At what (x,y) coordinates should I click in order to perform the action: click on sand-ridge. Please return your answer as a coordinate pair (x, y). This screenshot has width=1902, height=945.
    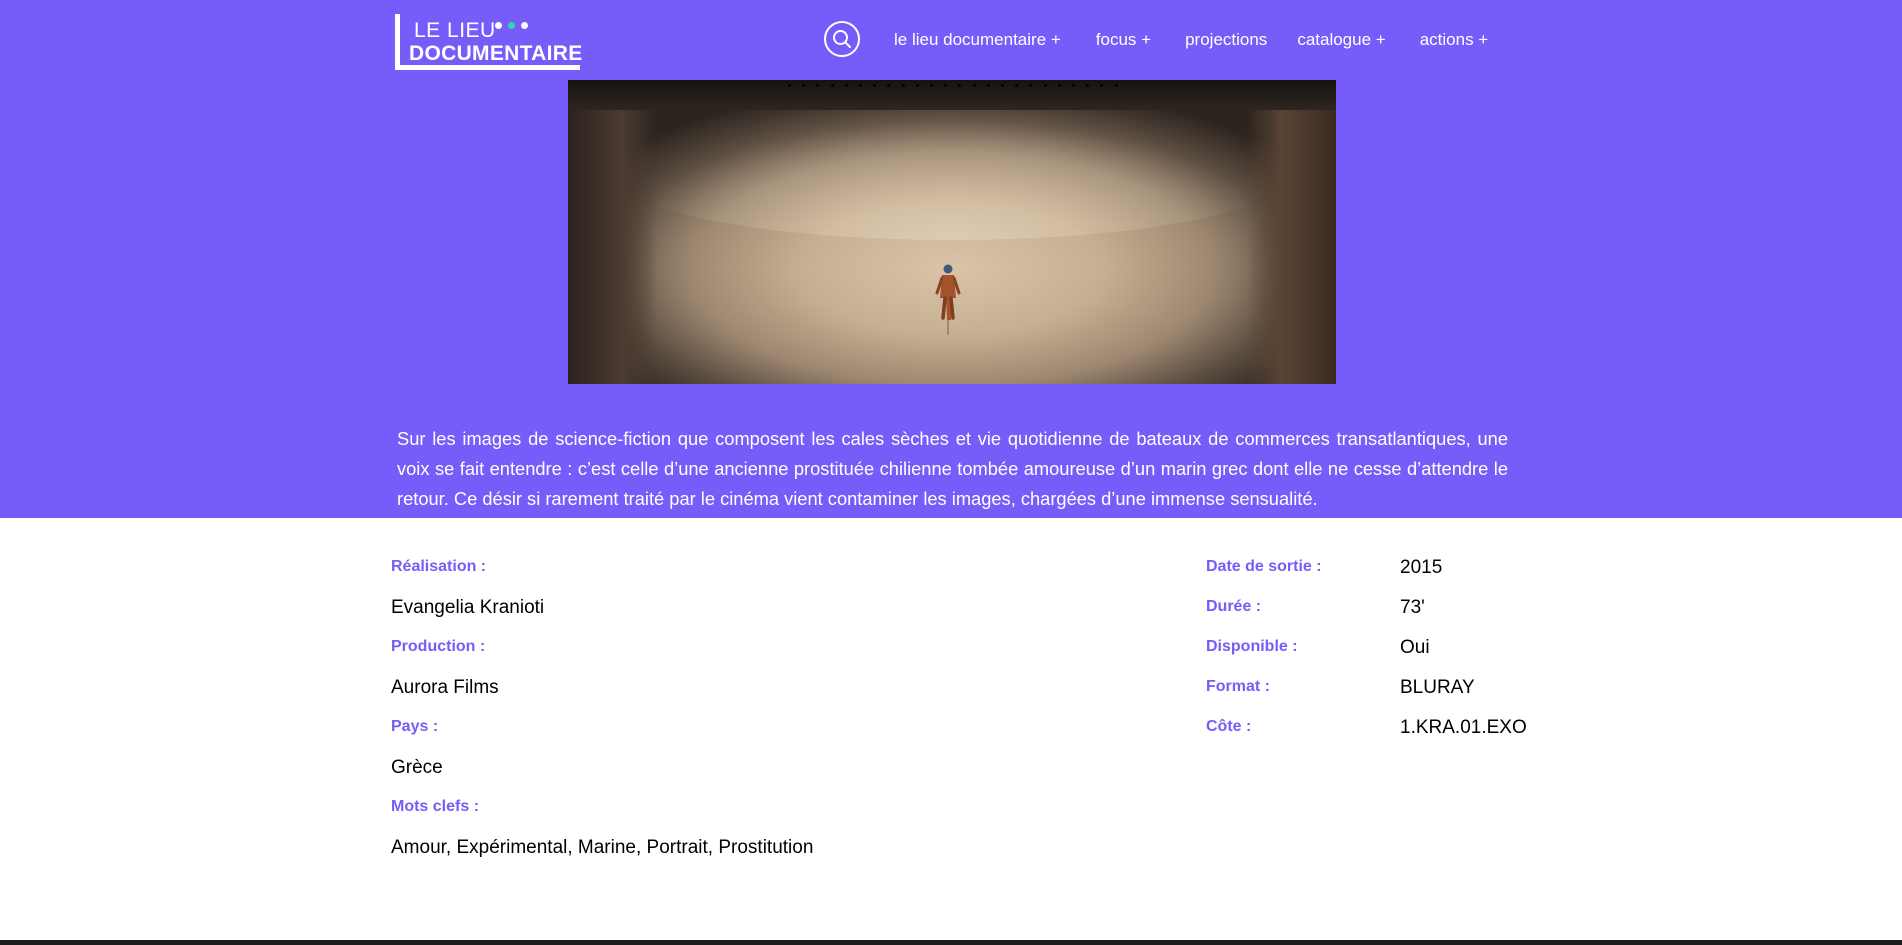
    Looking at the image, I should click on (952, 180).